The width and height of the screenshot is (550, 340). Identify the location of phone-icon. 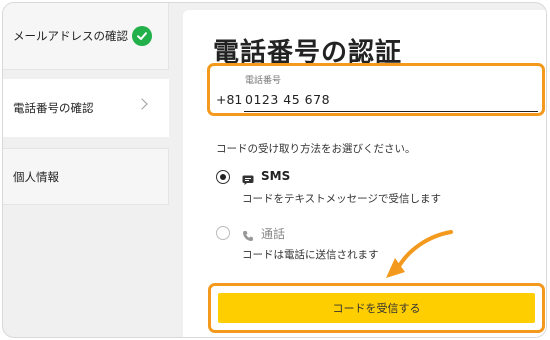
(248, 234).